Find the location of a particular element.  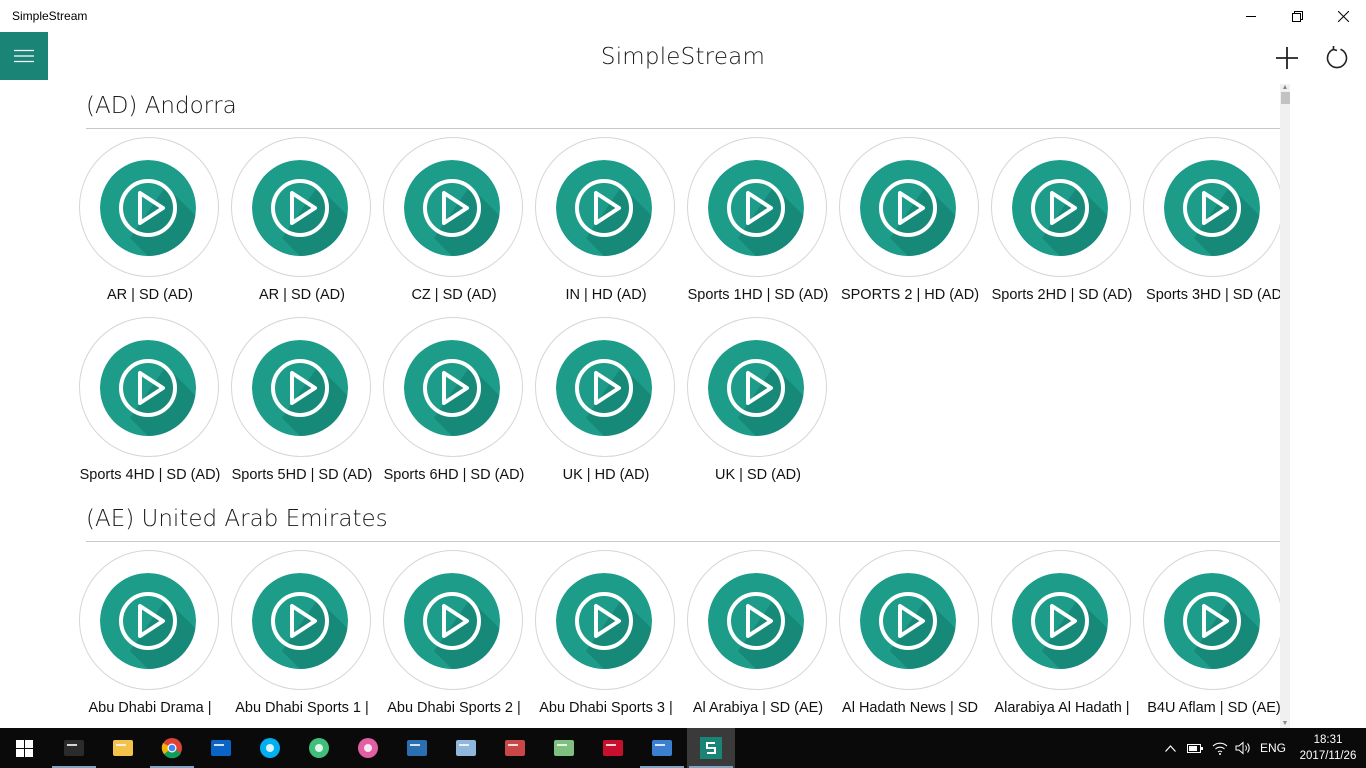

channel-label: Sports 2HD | SD (AD) is located at coordinates (1062, 295).